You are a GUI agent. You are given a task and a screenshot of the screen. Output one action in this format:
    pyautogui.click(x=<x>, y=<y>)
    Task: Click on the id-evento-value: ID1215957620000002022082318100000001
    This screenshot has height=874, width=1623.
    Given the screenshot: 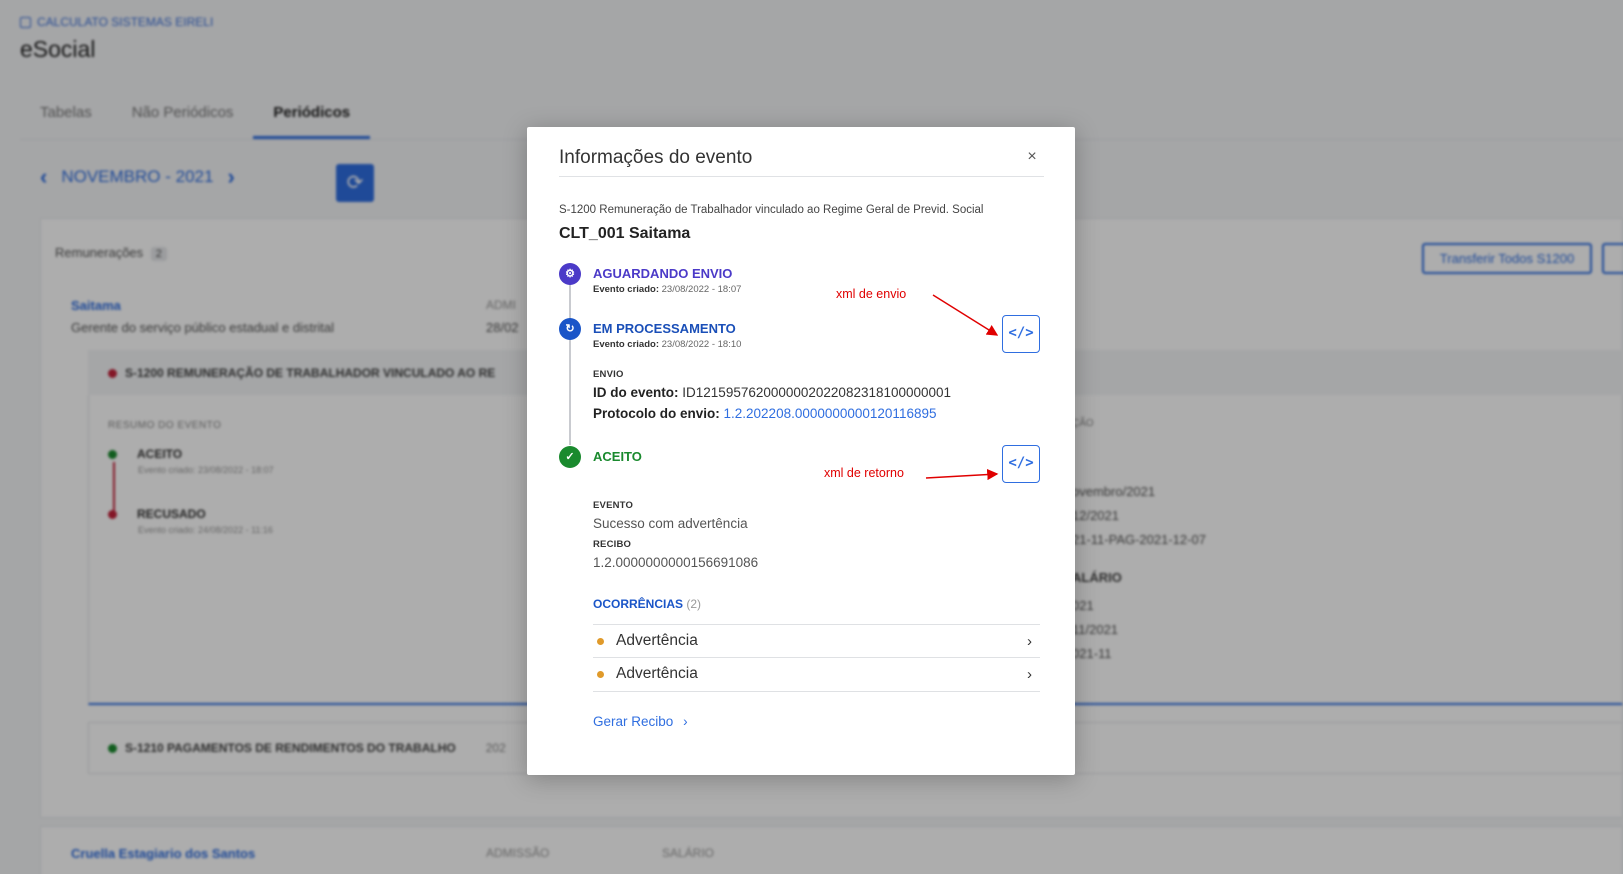 What is the action you would take?
    pyautogui.click(x=817, y=392)
    